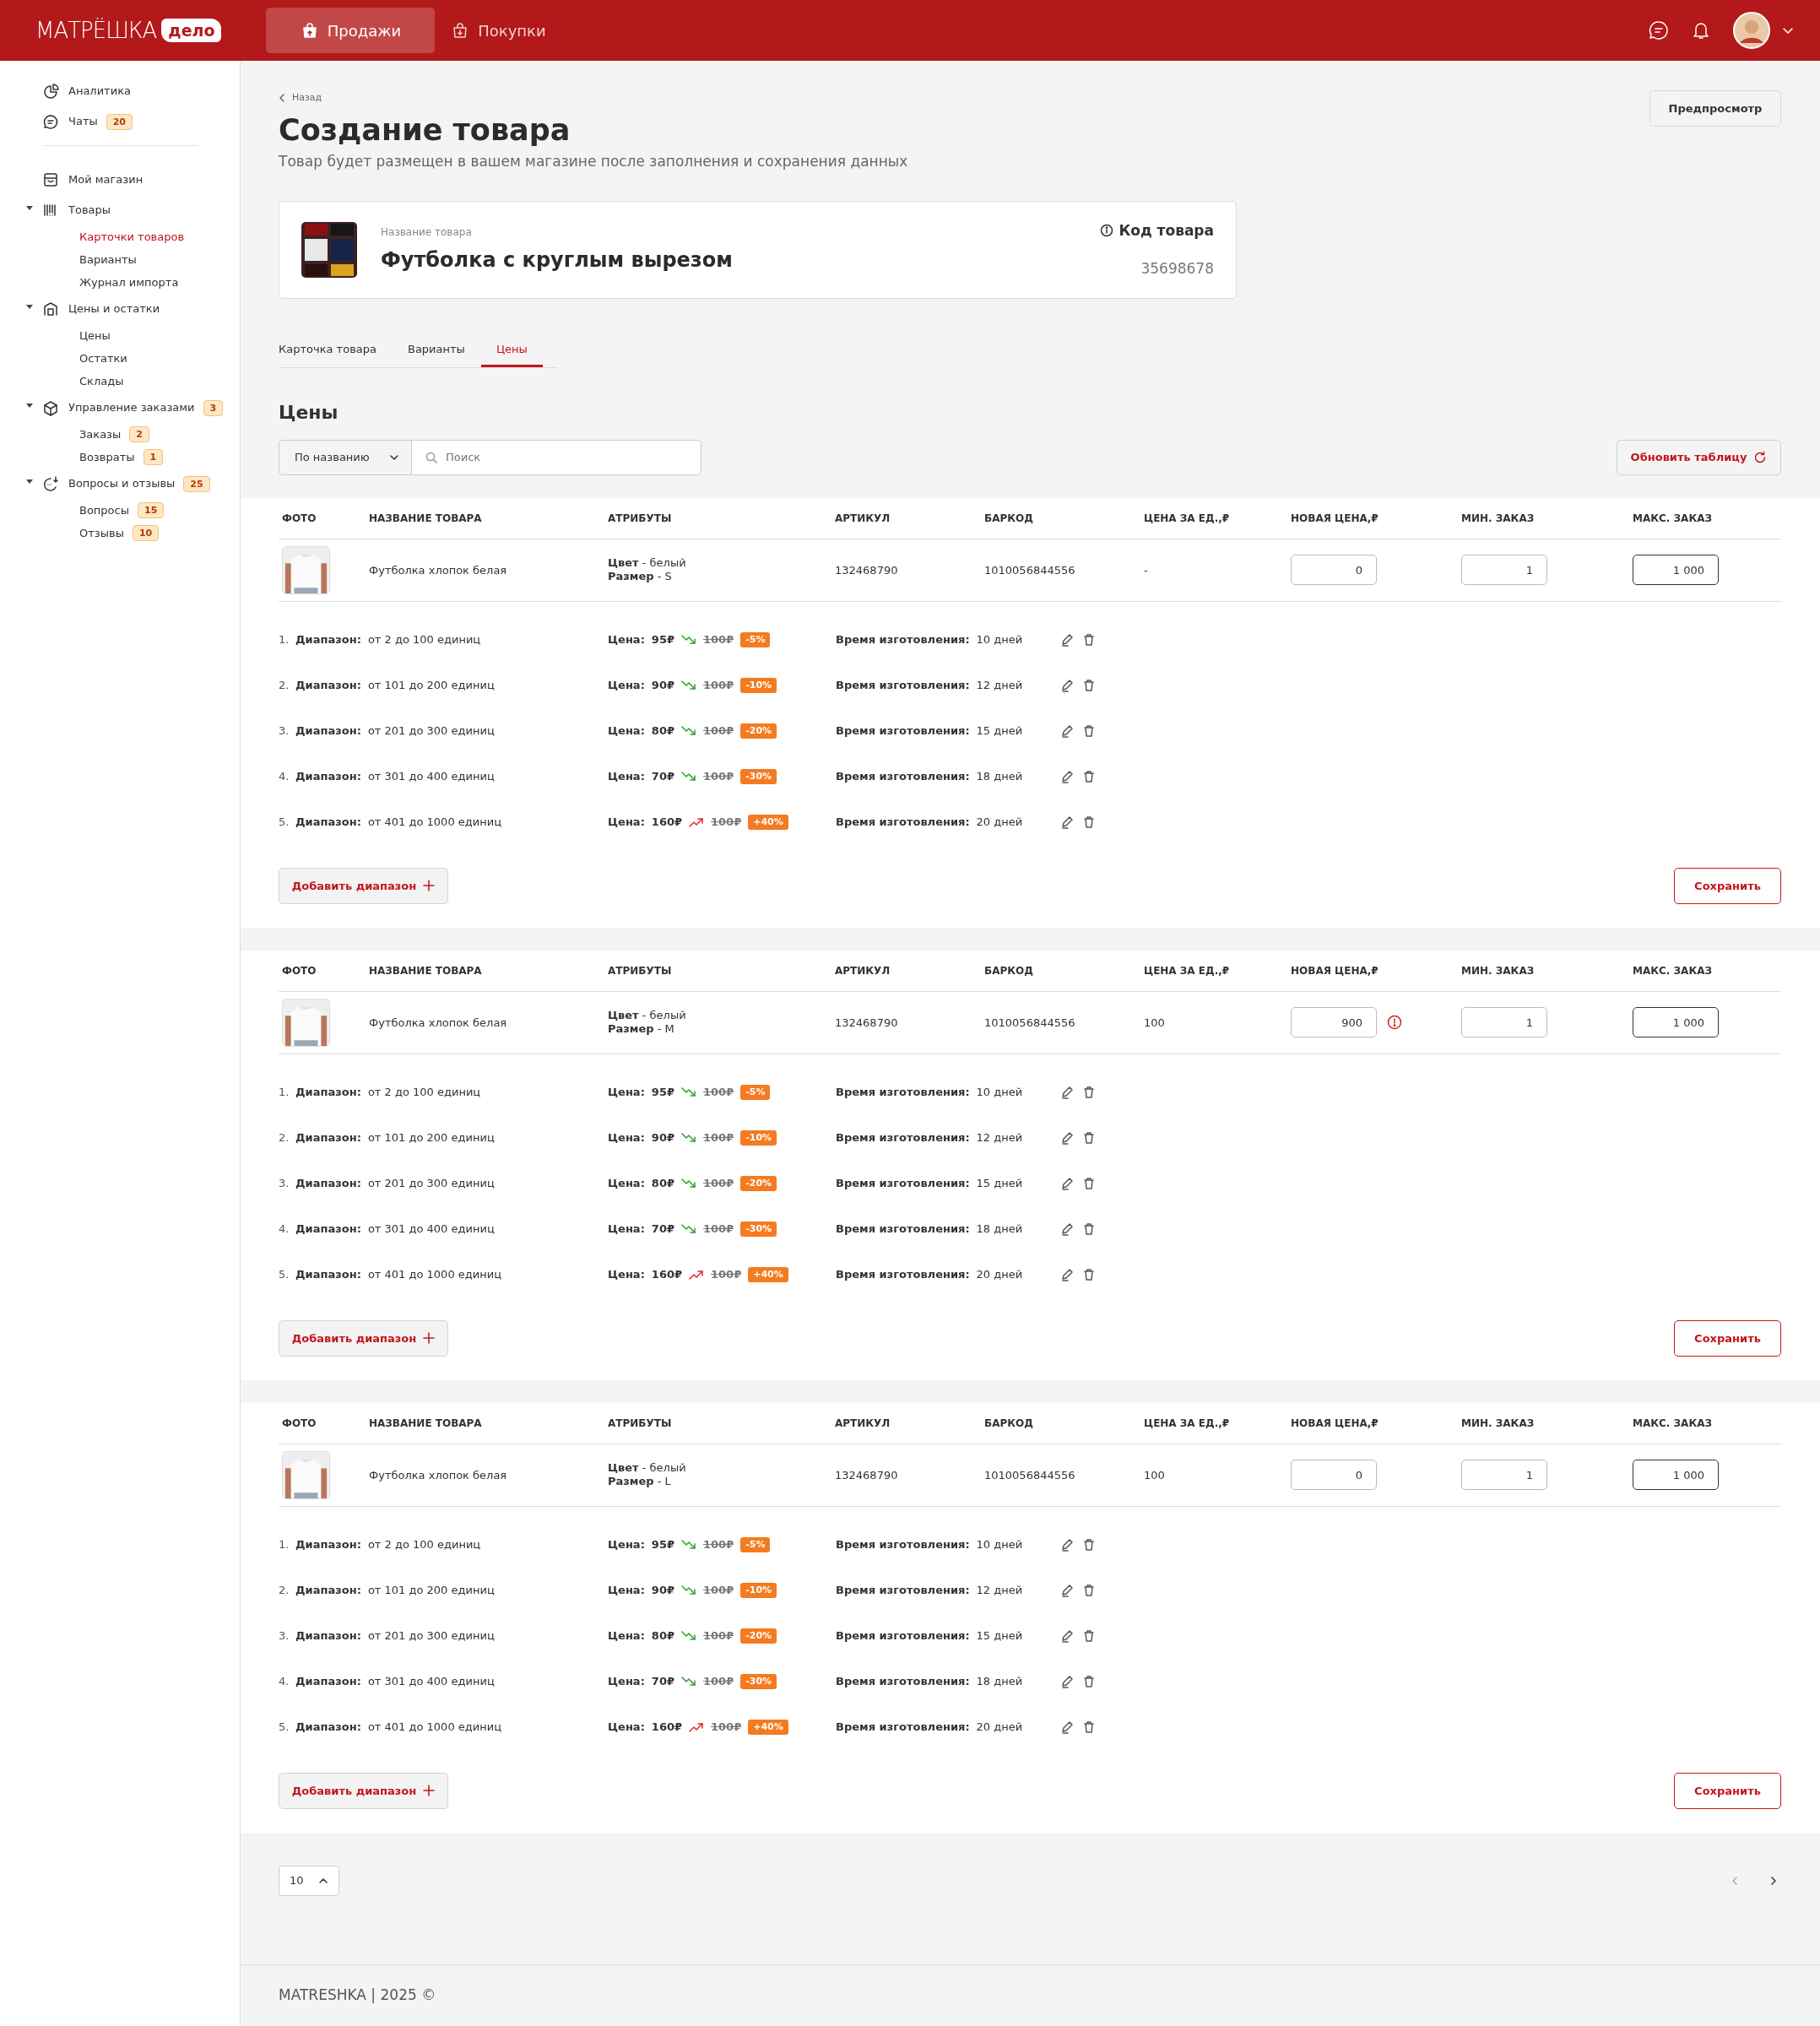 This screenshot has height=2026, width=1820. I want to click on chat-button, so click(1659, 30).